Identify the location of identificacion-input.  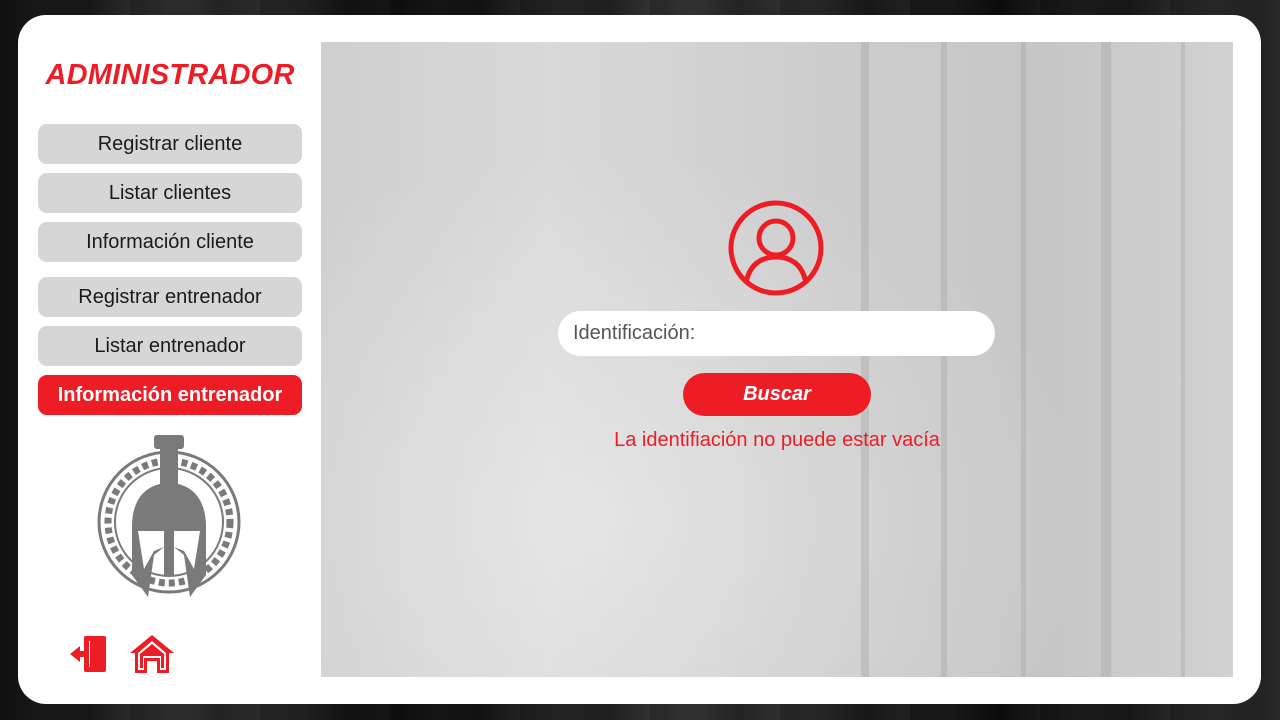
(776, 333).